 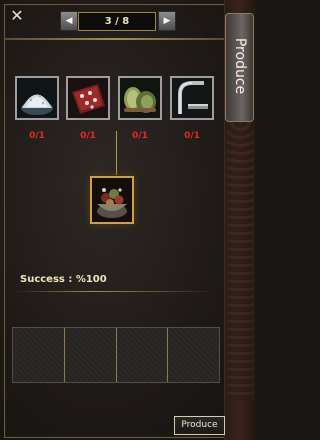 What do you see at coordinates (88, 98) in the screenshot?
I see `raw-meat-icon` at bounding box center [88, 98].